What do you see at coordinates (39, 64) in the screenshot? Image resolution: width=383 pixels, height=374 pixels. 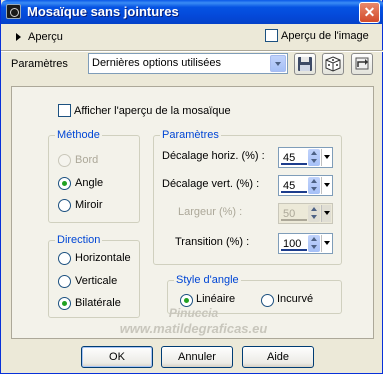 I see `params-label: Paramètres` at bounding box center [39, 64].